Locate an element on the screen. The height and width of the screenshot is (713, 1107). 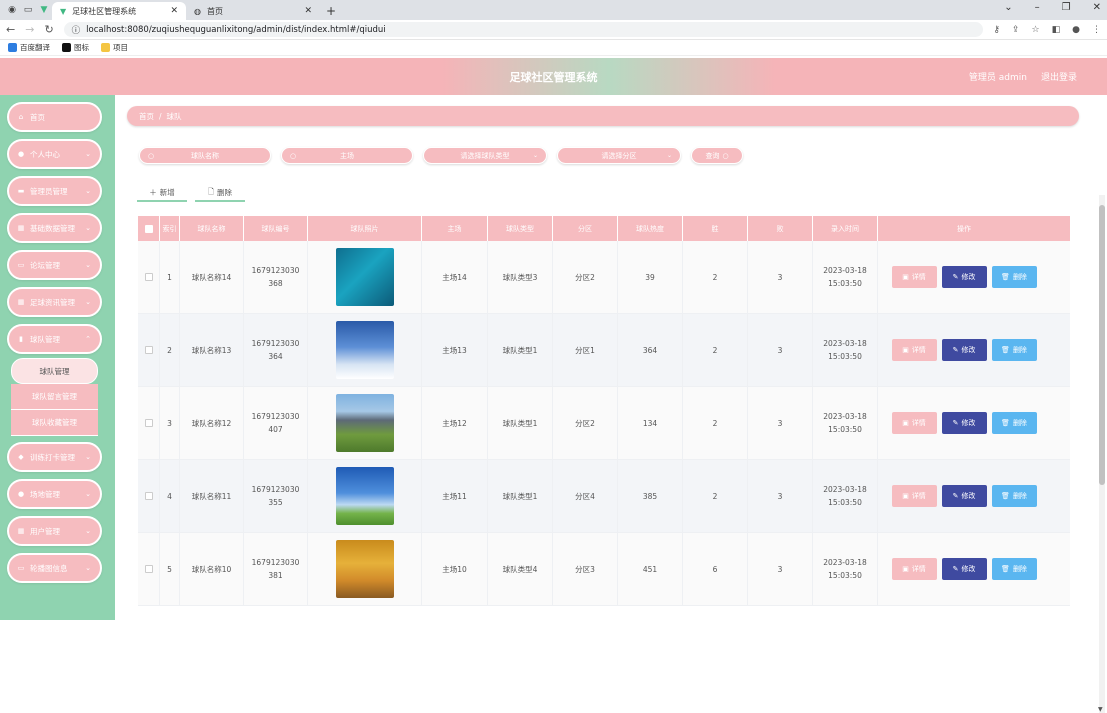
add-button: ＋新增 is located at coordinates (162, 193).